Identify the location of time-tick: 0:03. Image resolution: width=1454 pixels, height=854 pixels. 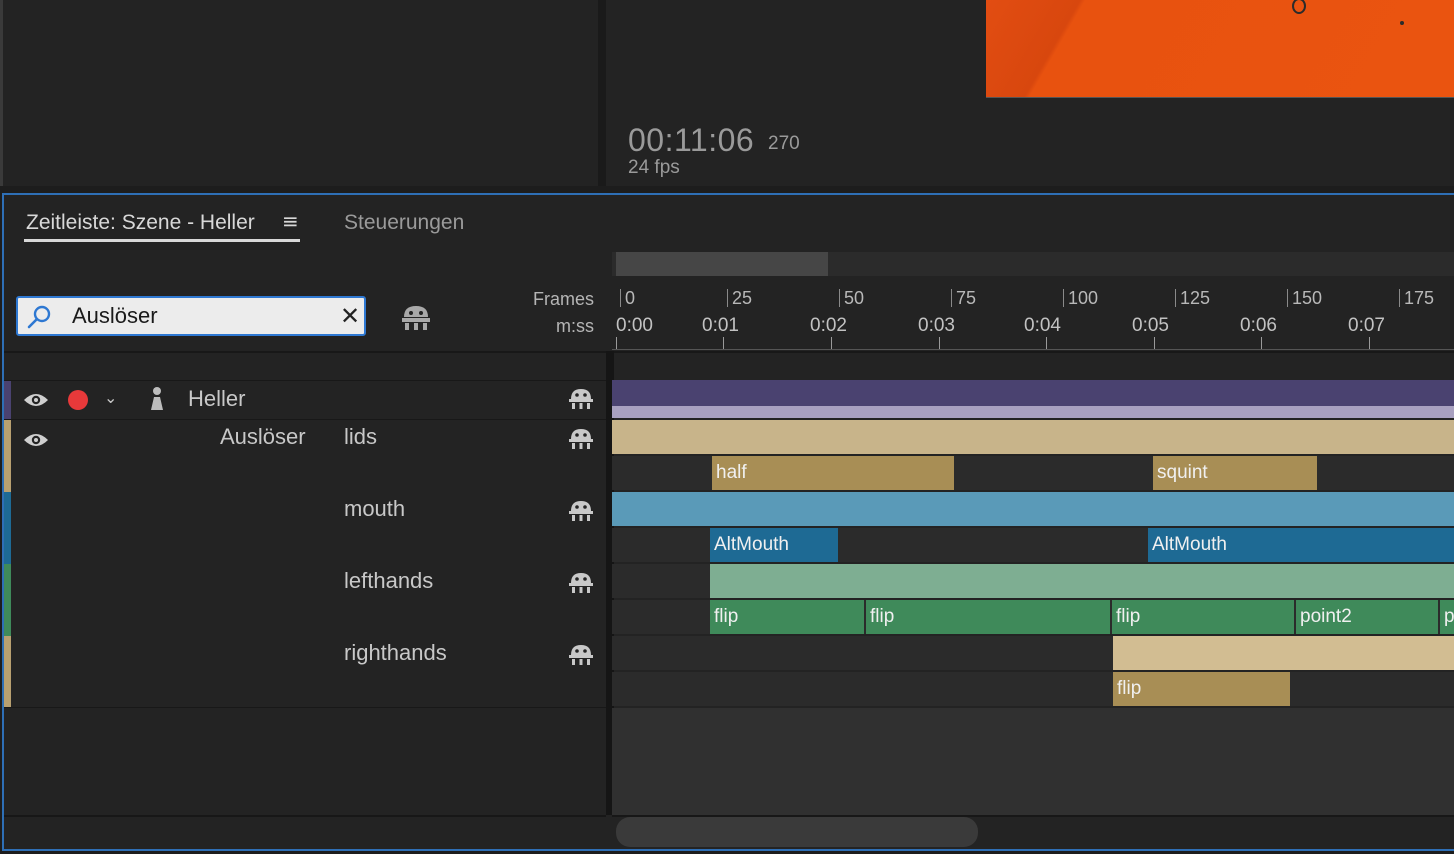
(936, 325).